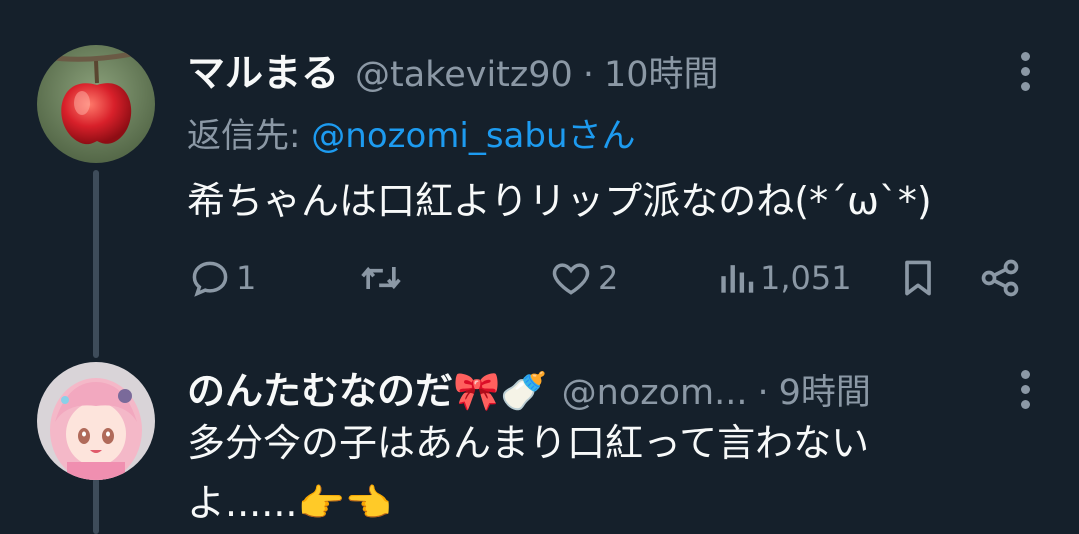 Image resolution: width=1079 pixels, height=534 pixels. Describe the element at coordinates (571, 279) in the screenshot. I see `heart-icon` at that location.